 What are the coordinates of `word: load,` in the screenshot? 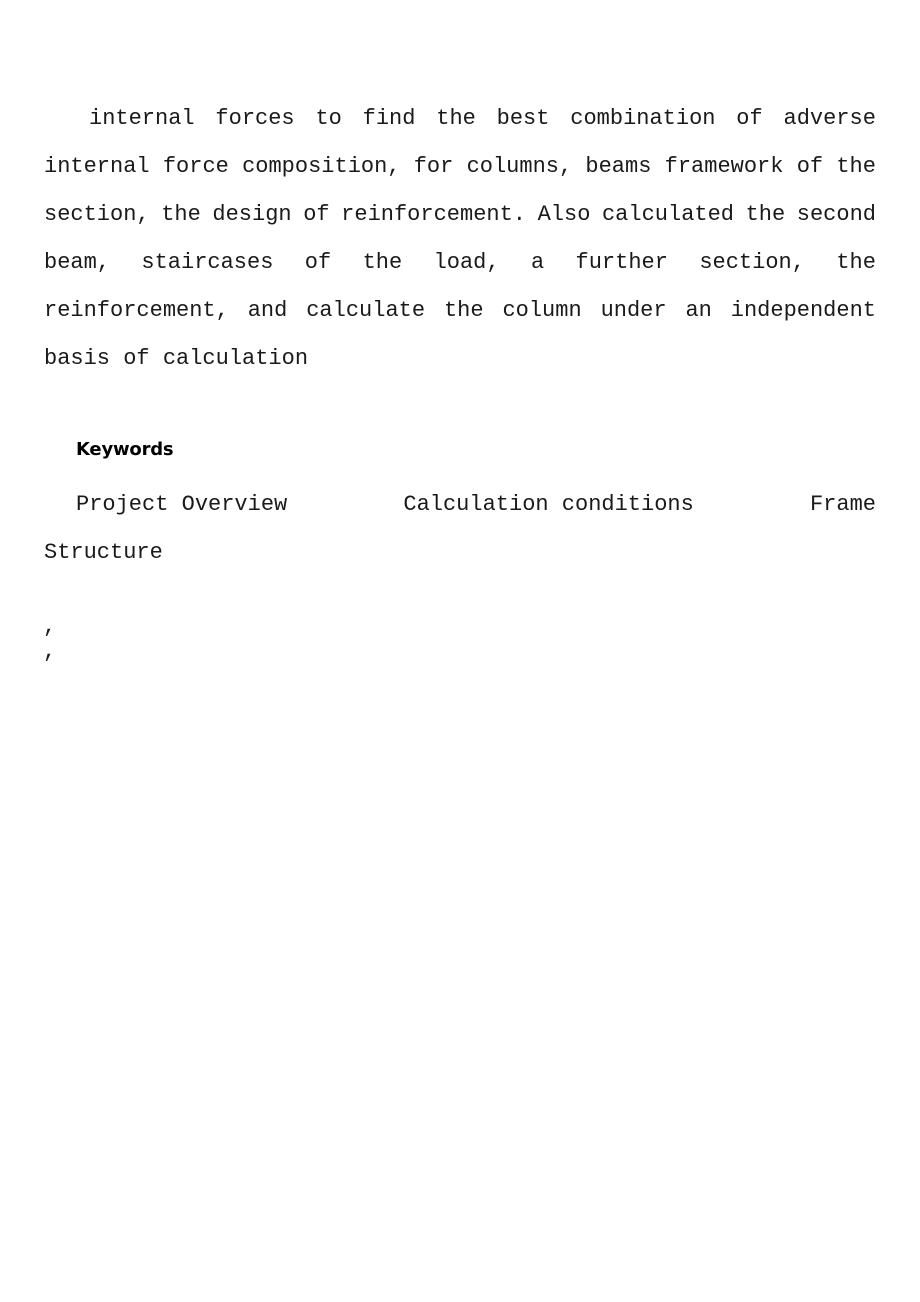 It's located at (466, 262).